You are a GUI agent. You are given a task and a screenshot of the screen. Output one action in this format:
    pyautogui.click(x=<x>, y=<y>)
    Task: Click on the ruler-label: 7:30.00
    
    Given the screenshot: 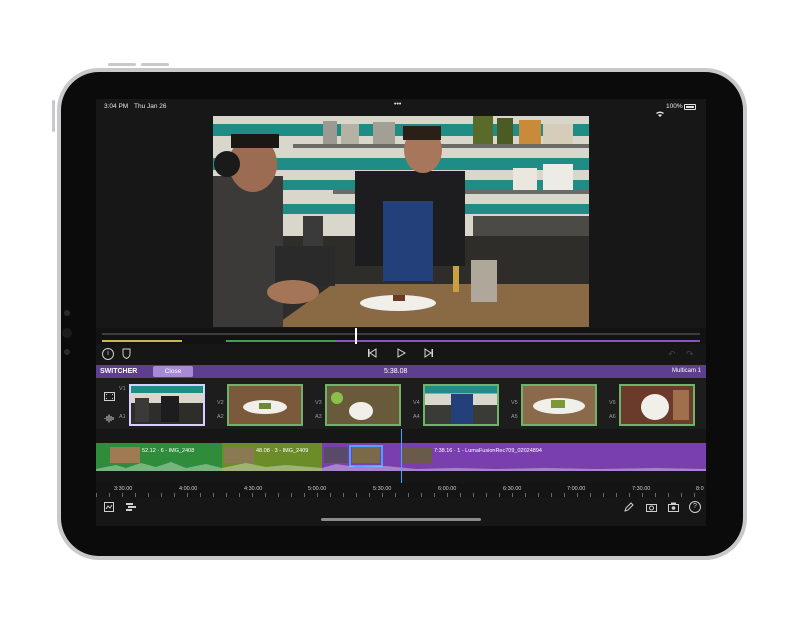 What is the action you would take?
    pyautogui.click(x=641, y=489)
    